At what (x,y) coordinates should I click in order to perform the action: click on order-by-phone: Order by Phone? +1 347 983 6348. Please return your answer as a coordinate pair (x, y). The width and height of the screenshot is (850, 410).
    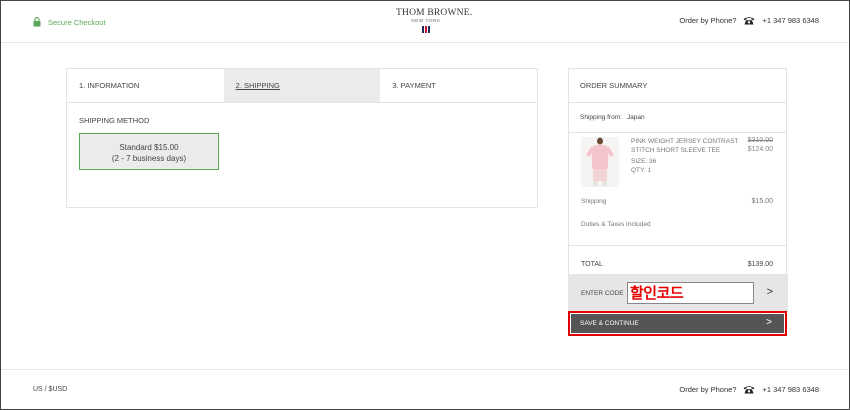
    Looking at the image, I should click on (749, 20).